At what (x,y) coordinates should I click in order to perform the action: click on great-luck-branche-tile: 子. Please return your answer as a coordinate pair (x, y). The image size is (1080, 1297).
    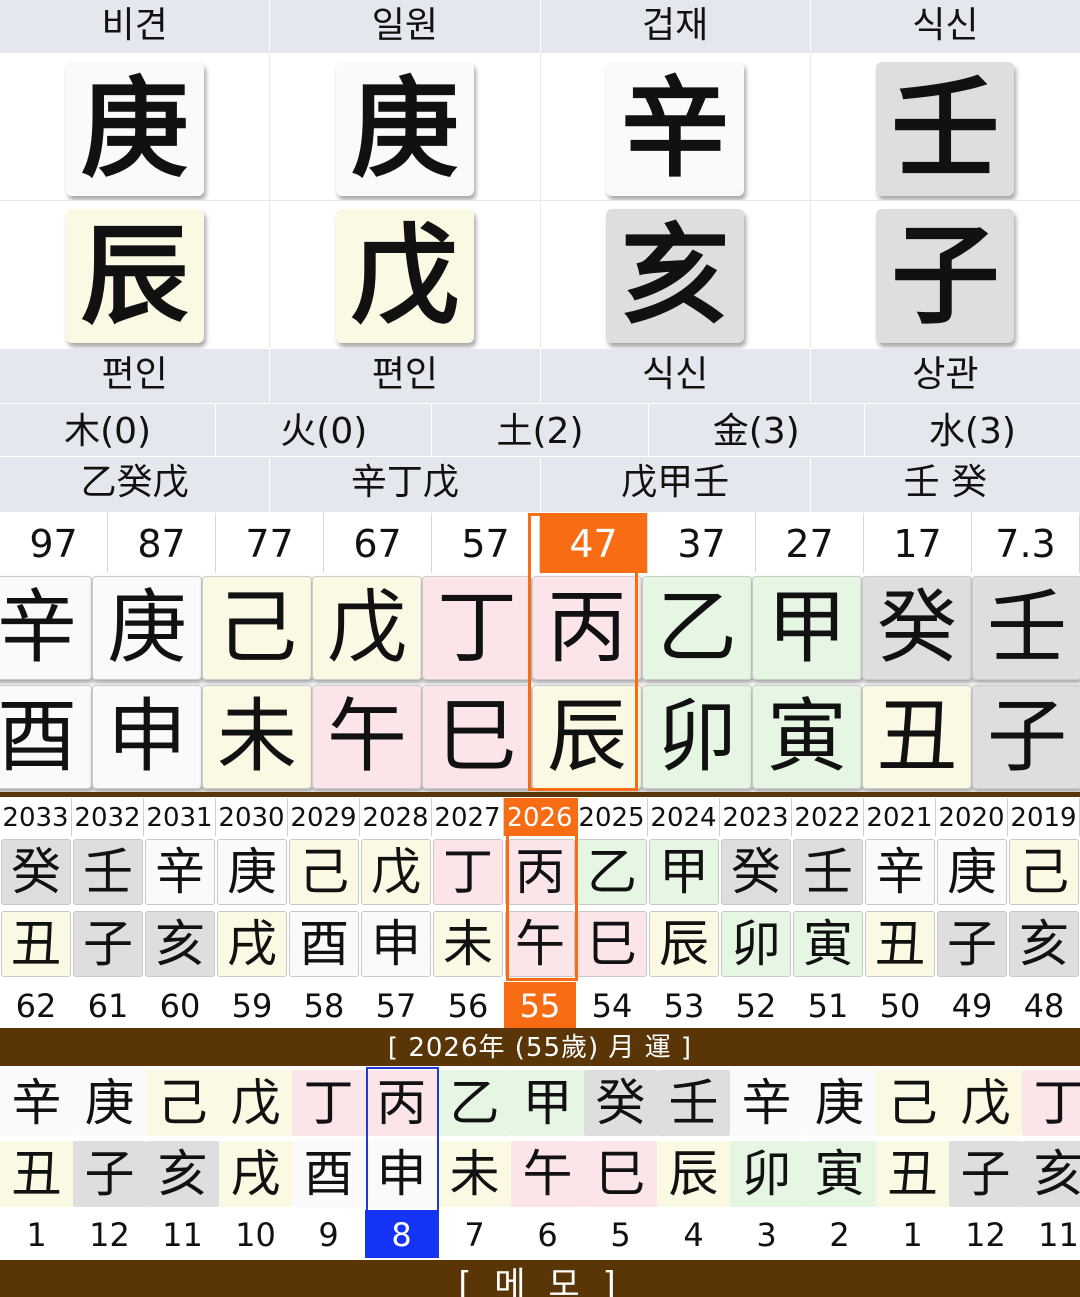
    Looking at the image, I should click on (1026, 737).